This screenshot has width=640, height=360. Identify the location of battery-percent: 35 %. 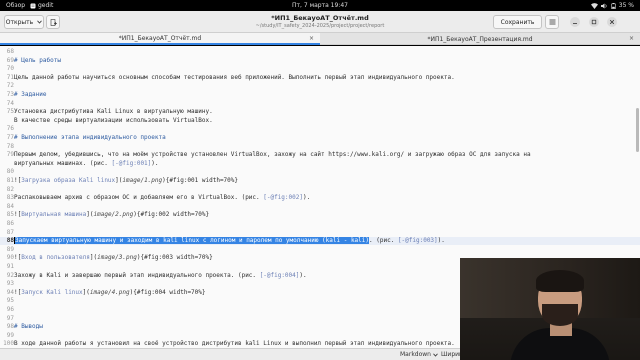
(626, 5).